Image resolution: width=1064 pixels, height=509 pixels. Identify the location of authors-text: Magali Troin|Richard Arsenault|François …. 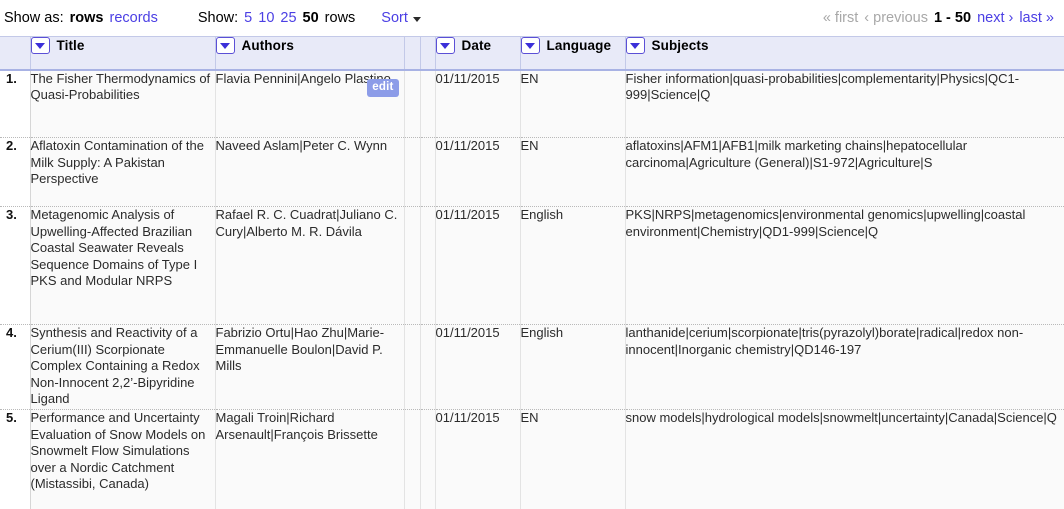
(296, 426).